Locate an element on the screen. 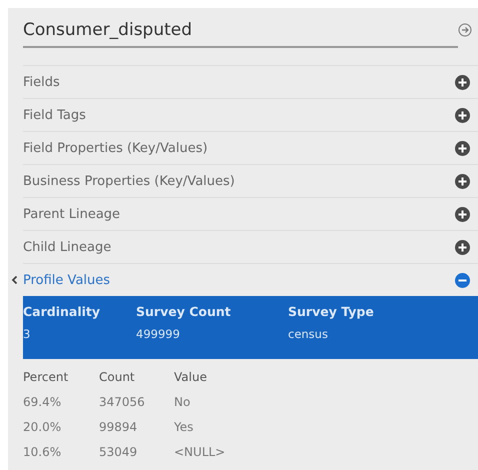  table-cell-text: 20.0% is located at coordinates (42, 427).